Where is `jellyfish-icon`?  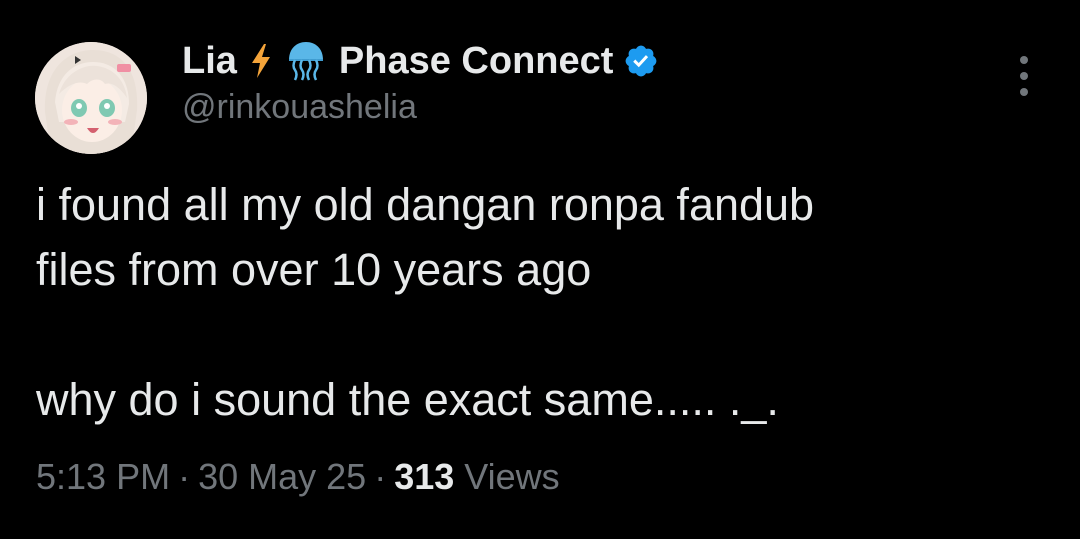
jellyfish-icon is located at coordinates (306, 61).